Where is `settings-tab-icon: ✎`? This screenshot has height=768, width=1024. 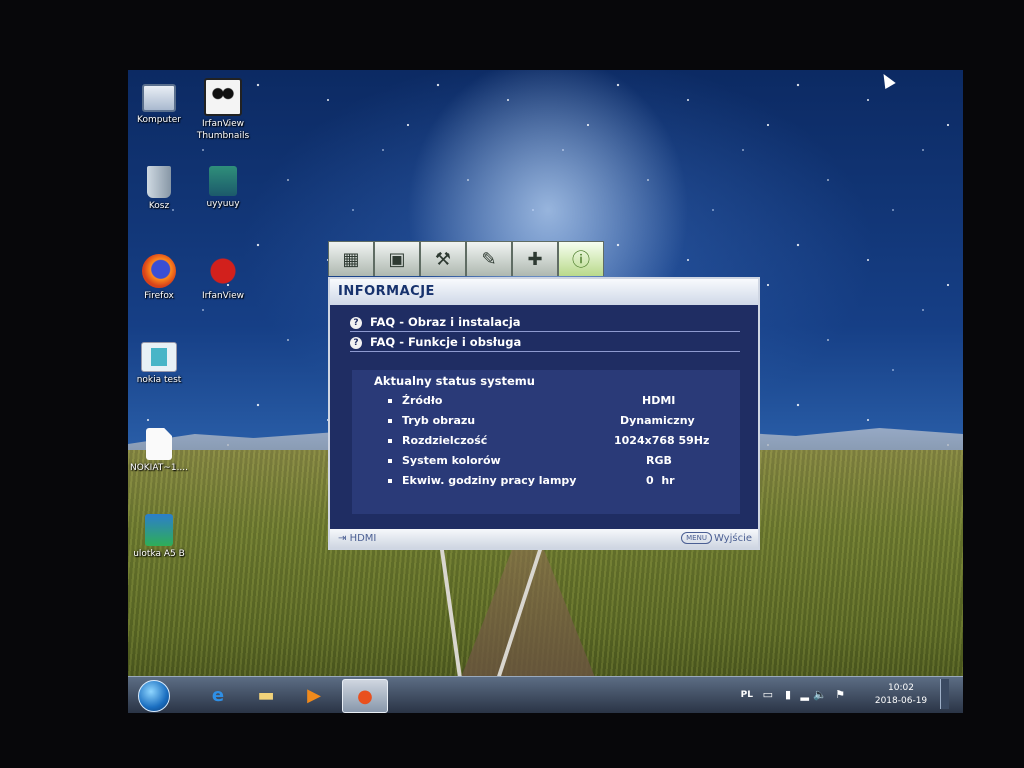
settings-tab-icon: ✎ is located at coordinates (489, 259).